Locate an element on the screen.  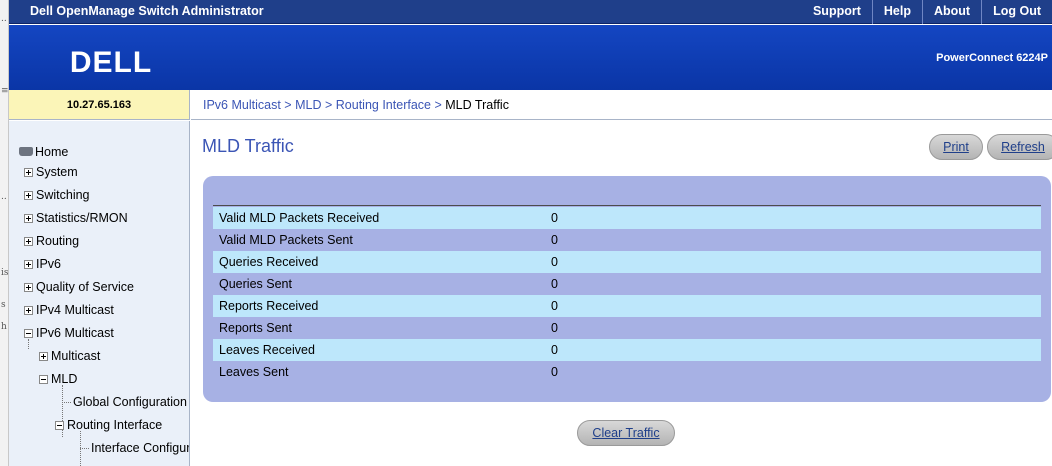
banner: DELL PowerConnect 6224P is located at coordinates (530, 57).